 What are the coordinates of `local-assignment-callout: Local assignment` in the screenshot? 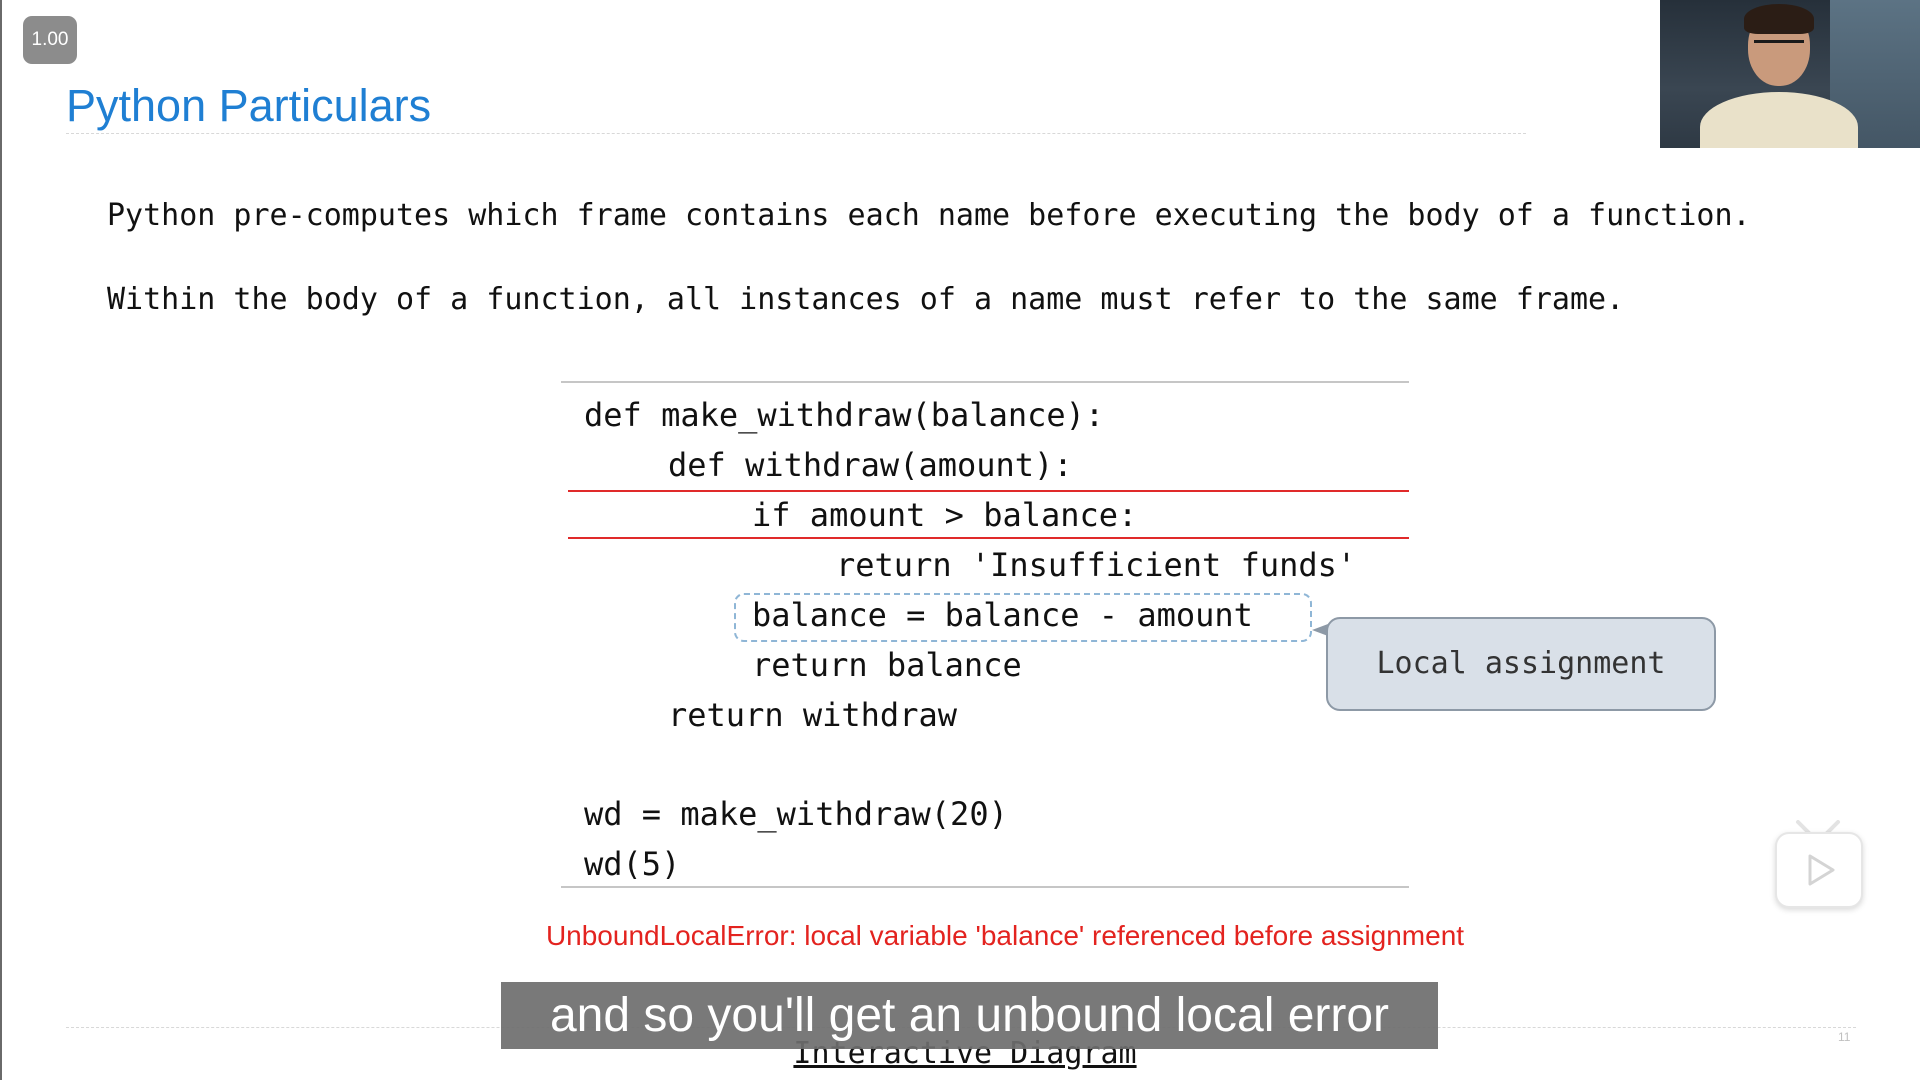 It's located at (1521, 664).